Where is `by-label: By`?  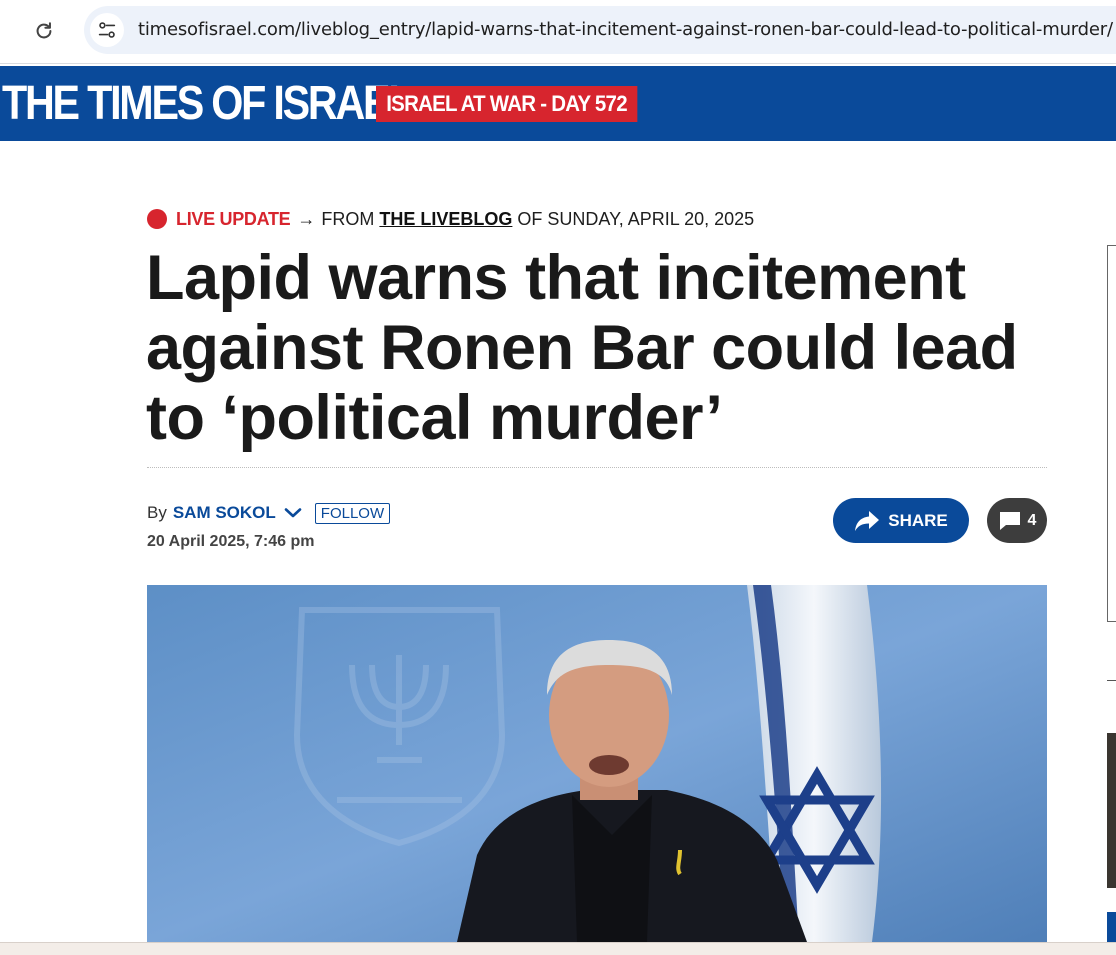 by-label: By is located at coordinates (157, 512).